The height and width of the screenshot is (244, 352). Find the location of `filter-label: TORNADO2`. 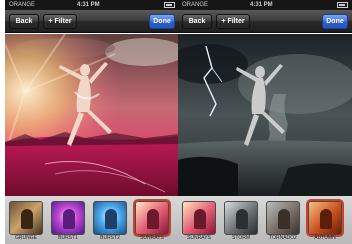

filter-label: TORNADO2 is located at coordinates (283, 238).